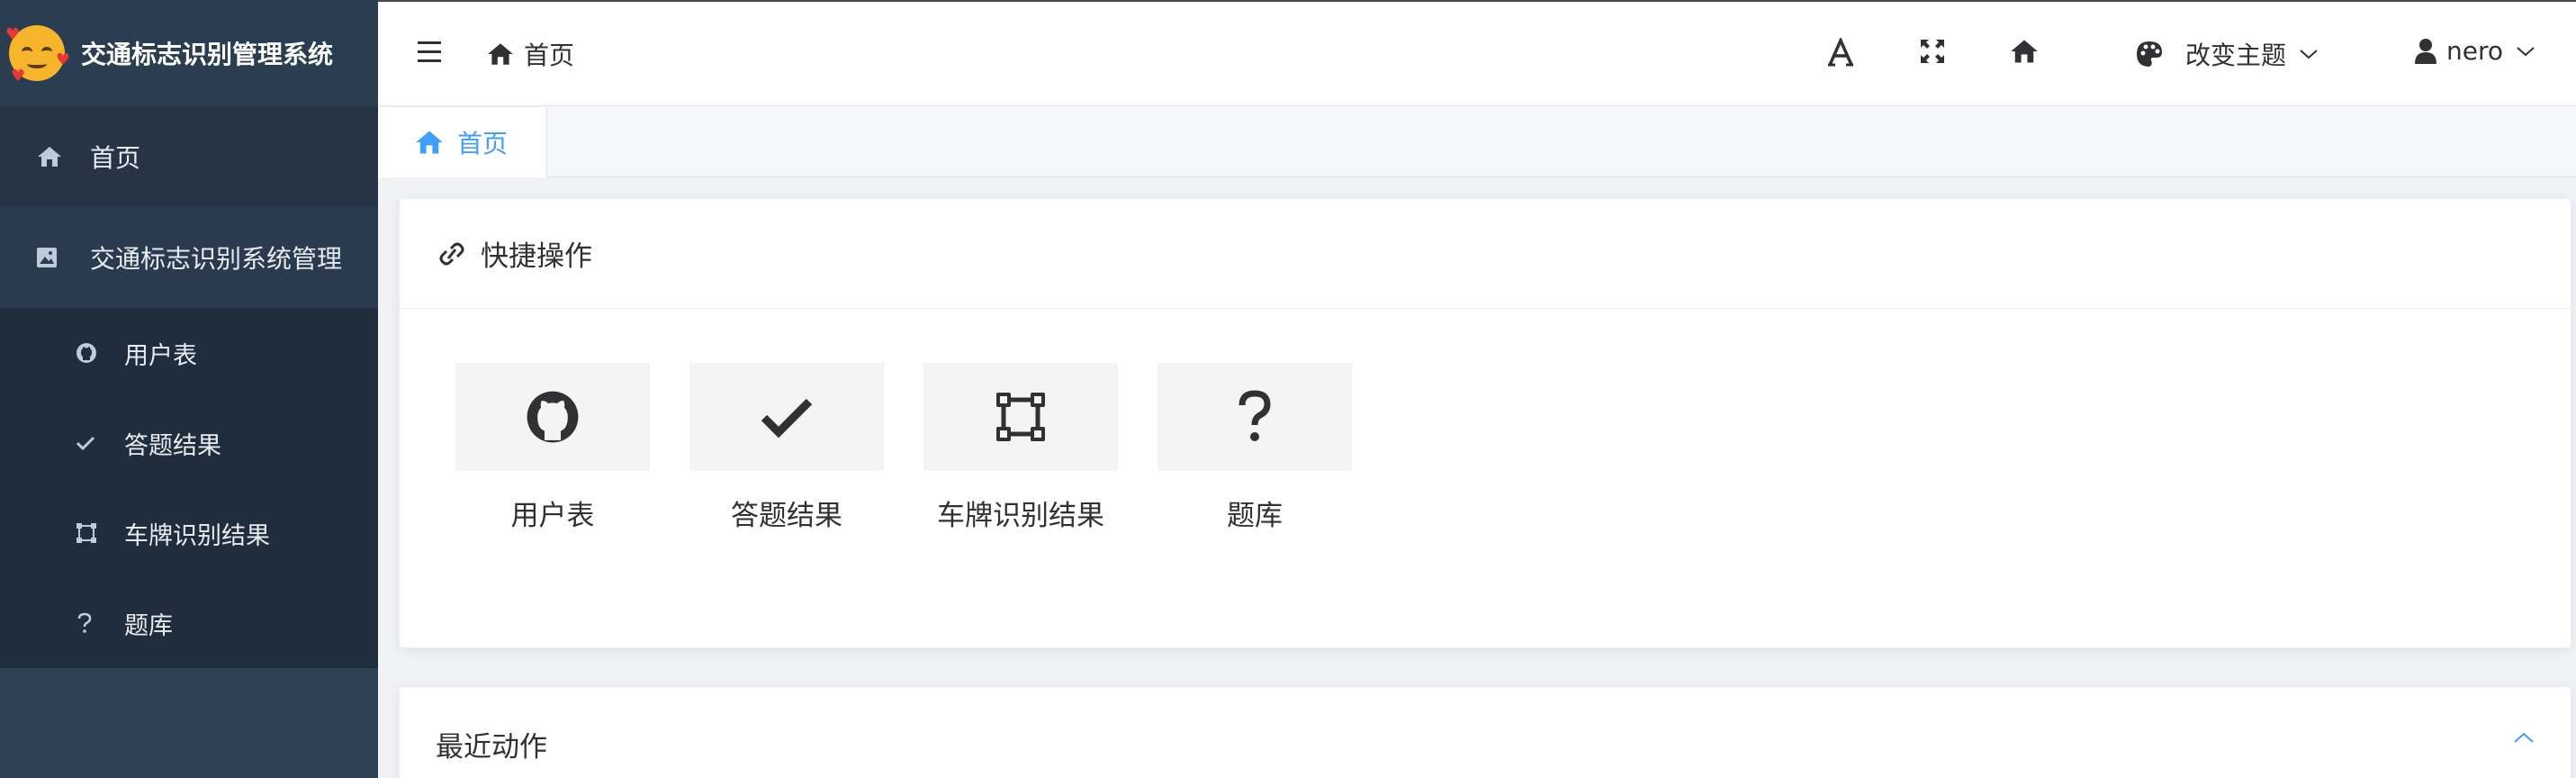 This screenshot has height=778, width=2576. I want to click on sidebar-logo: ♥ ♥ ♥ 交通标志识别管理系统, so click(189, 53).